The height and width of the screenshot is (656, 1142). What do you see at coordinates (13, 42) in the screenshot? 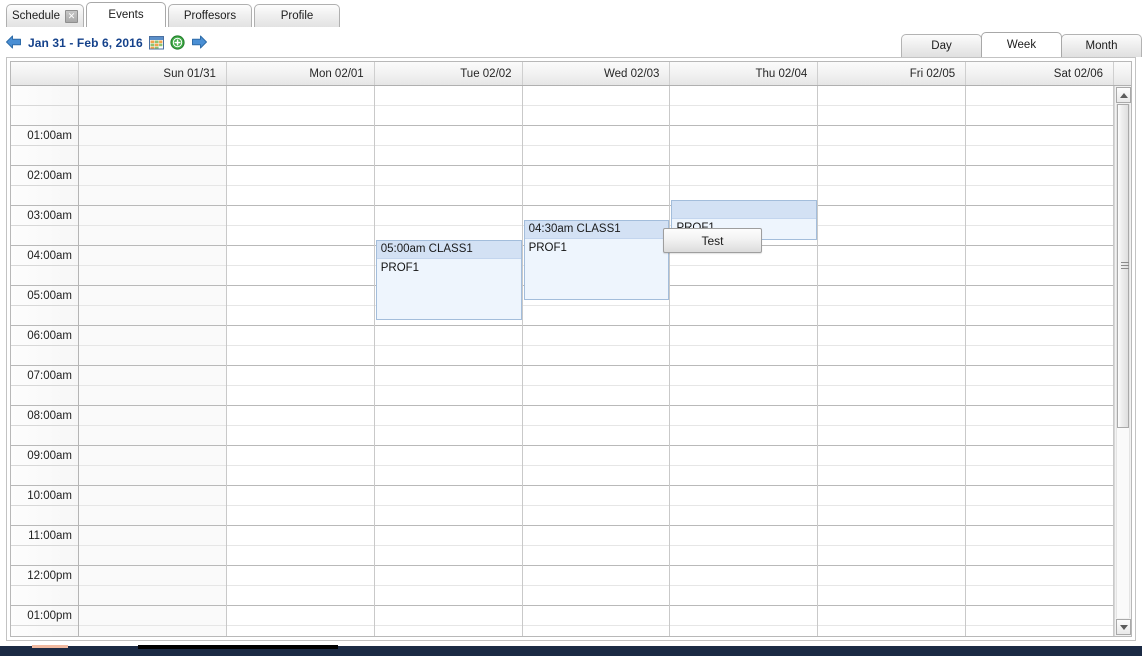
I see `left-arrow-icon` at bounding box center [13, 42].